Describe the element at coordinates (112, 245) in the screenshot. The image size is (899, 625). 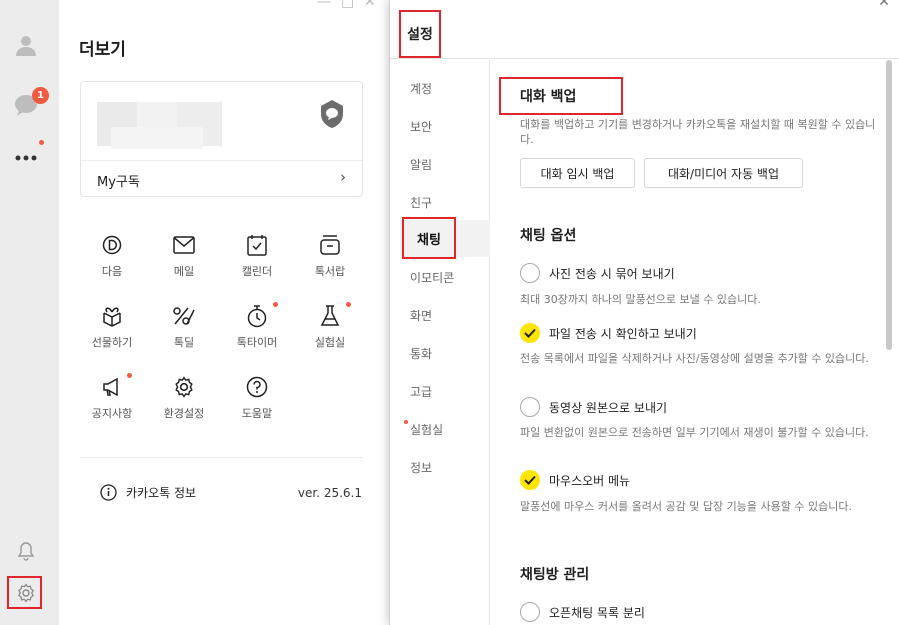
I see `daum-icon` at that location.